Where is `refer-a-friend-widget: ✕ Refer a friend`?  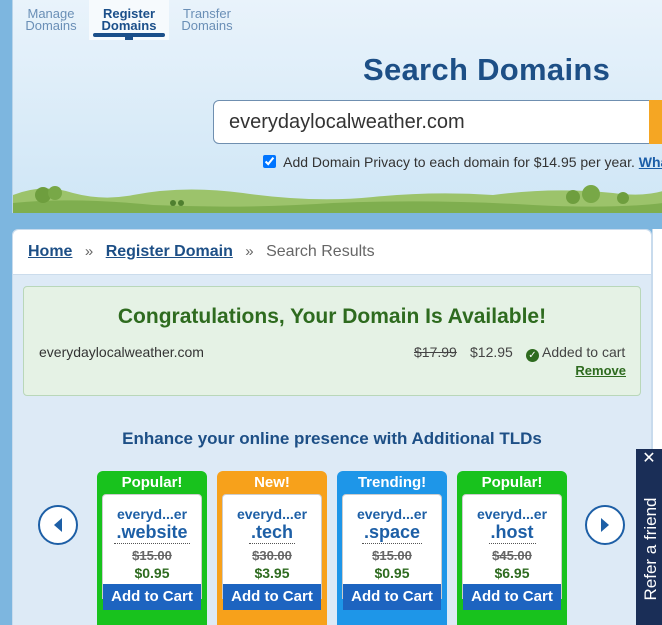 refer-a-friend-widget: ✕ Refer a friend is located at coordinates (649, 537).